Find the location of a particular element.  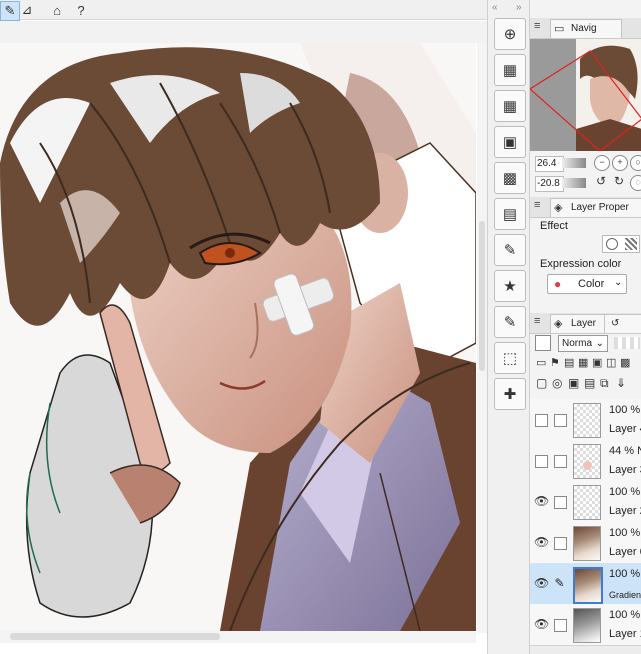

navigator-controls: 26.4 -20.8 − + ○ ↺ ↻ ◌ is located at coordinates (585, 173).